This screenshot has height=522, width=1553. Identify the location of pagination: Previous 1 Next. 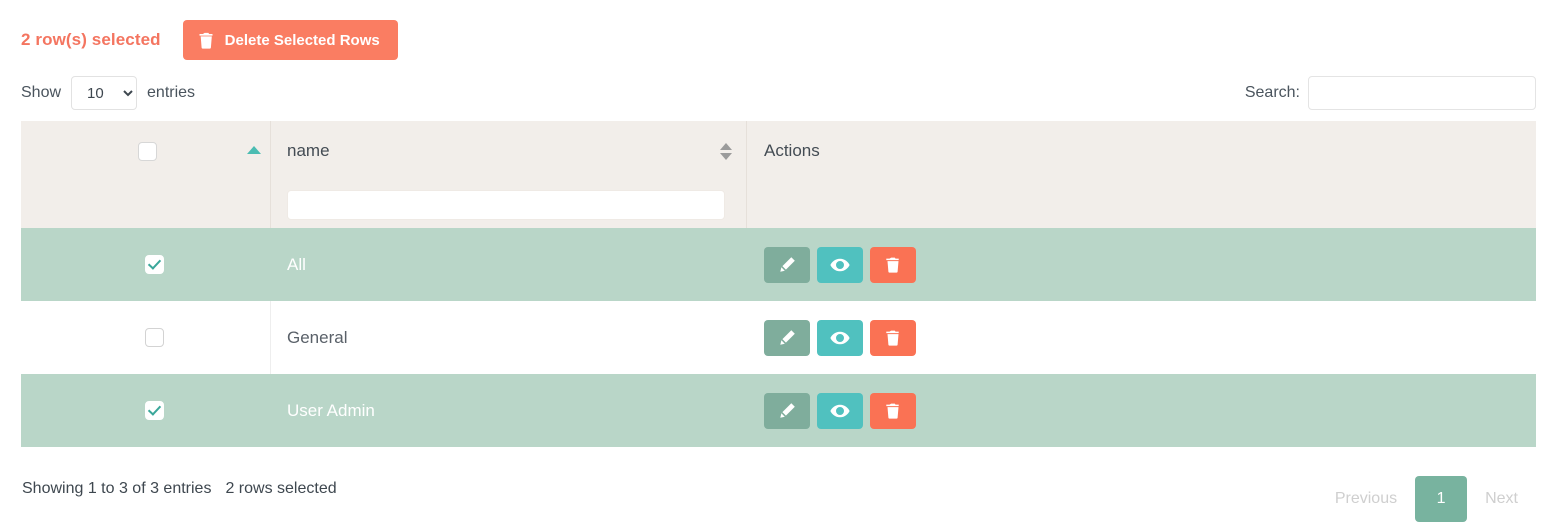
(1435, 494).